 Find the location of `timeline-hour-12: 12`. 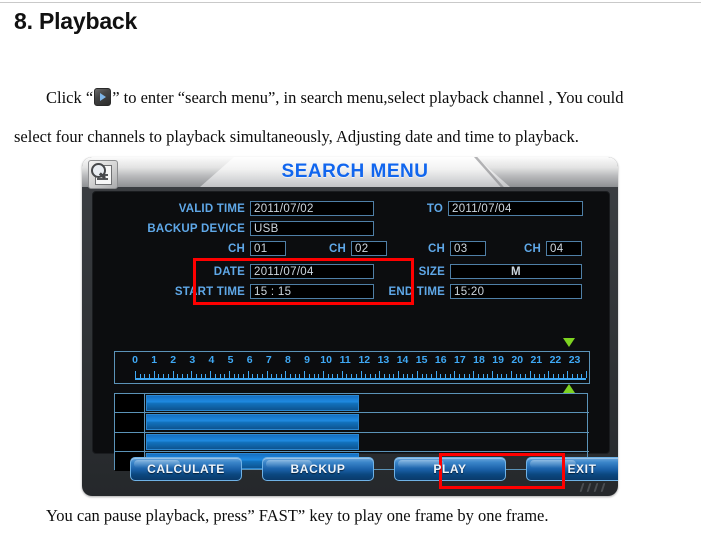

timeline-hour-12: 12 is located at coordinates (364, 360).